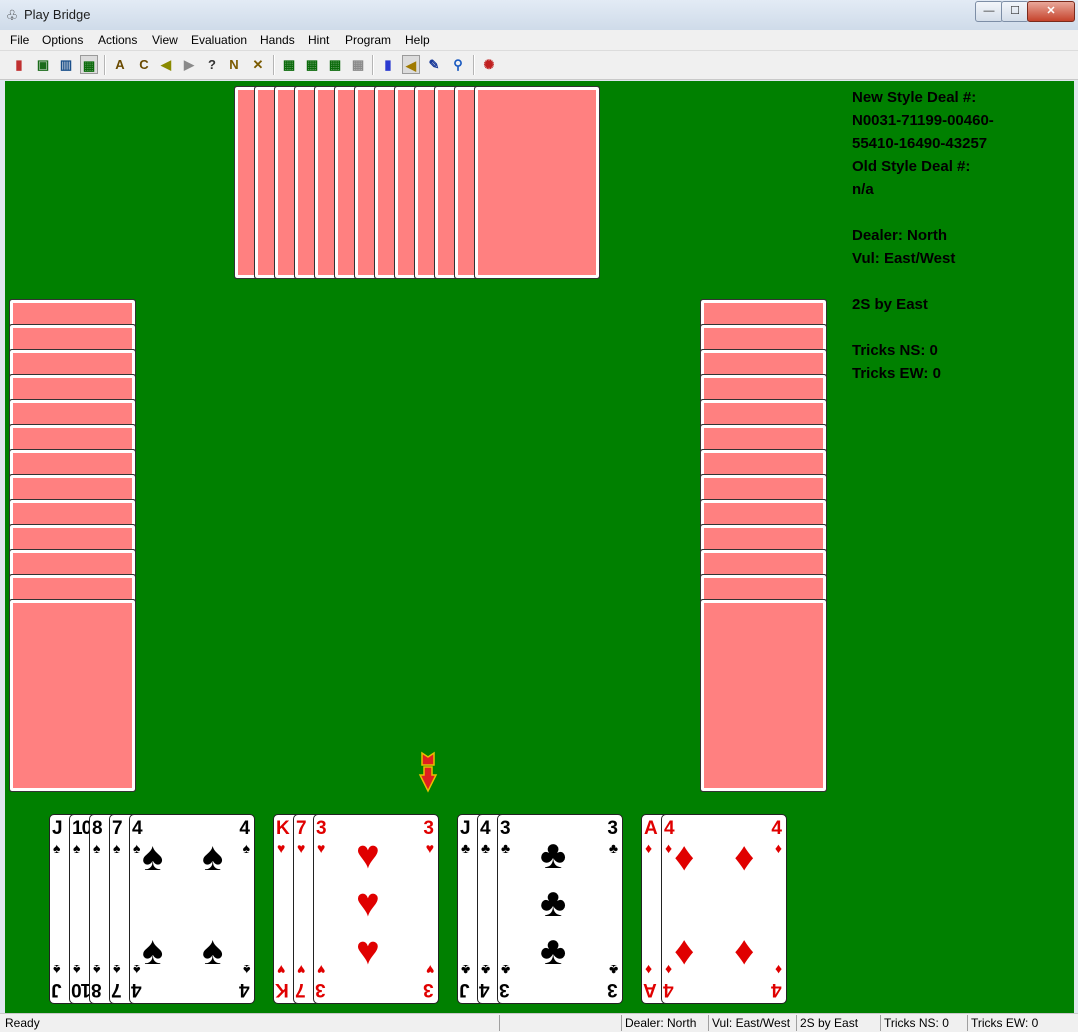 Image resolution: width=1078 pixels, height=1032 pixels. I want to click on new-deal-icon: ▮, so click(19, 64).